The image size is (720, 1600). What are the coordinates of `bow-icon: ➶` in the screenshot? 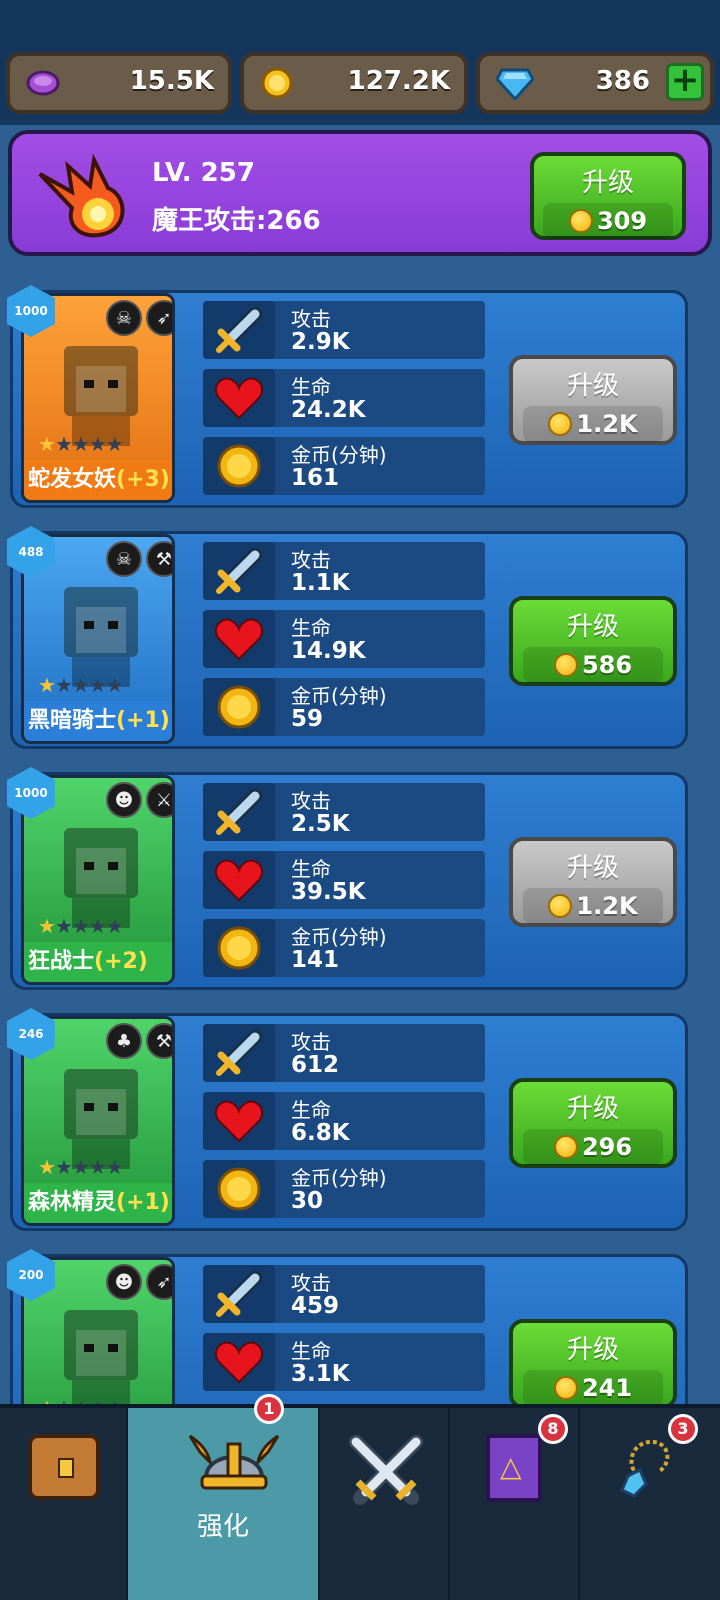 It's located at (159, 1282).